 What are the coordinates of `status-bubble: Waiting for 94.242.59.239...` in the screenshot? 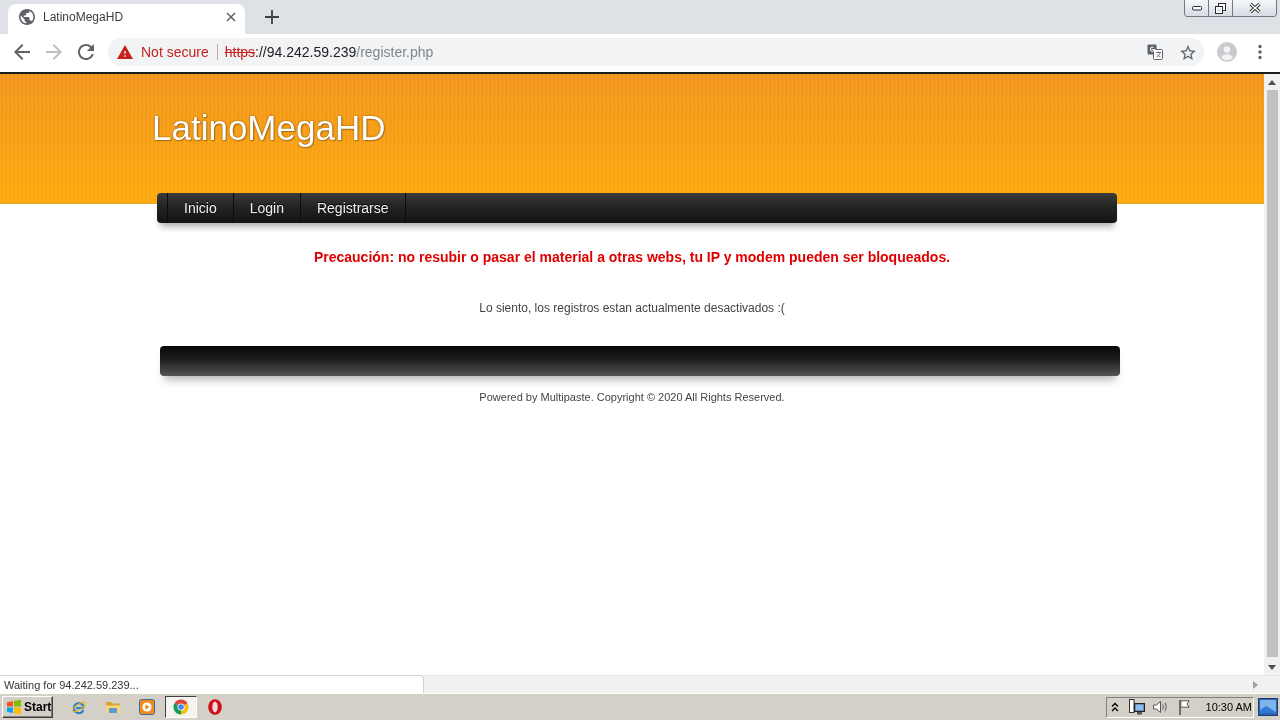 It's located at (212, 684).